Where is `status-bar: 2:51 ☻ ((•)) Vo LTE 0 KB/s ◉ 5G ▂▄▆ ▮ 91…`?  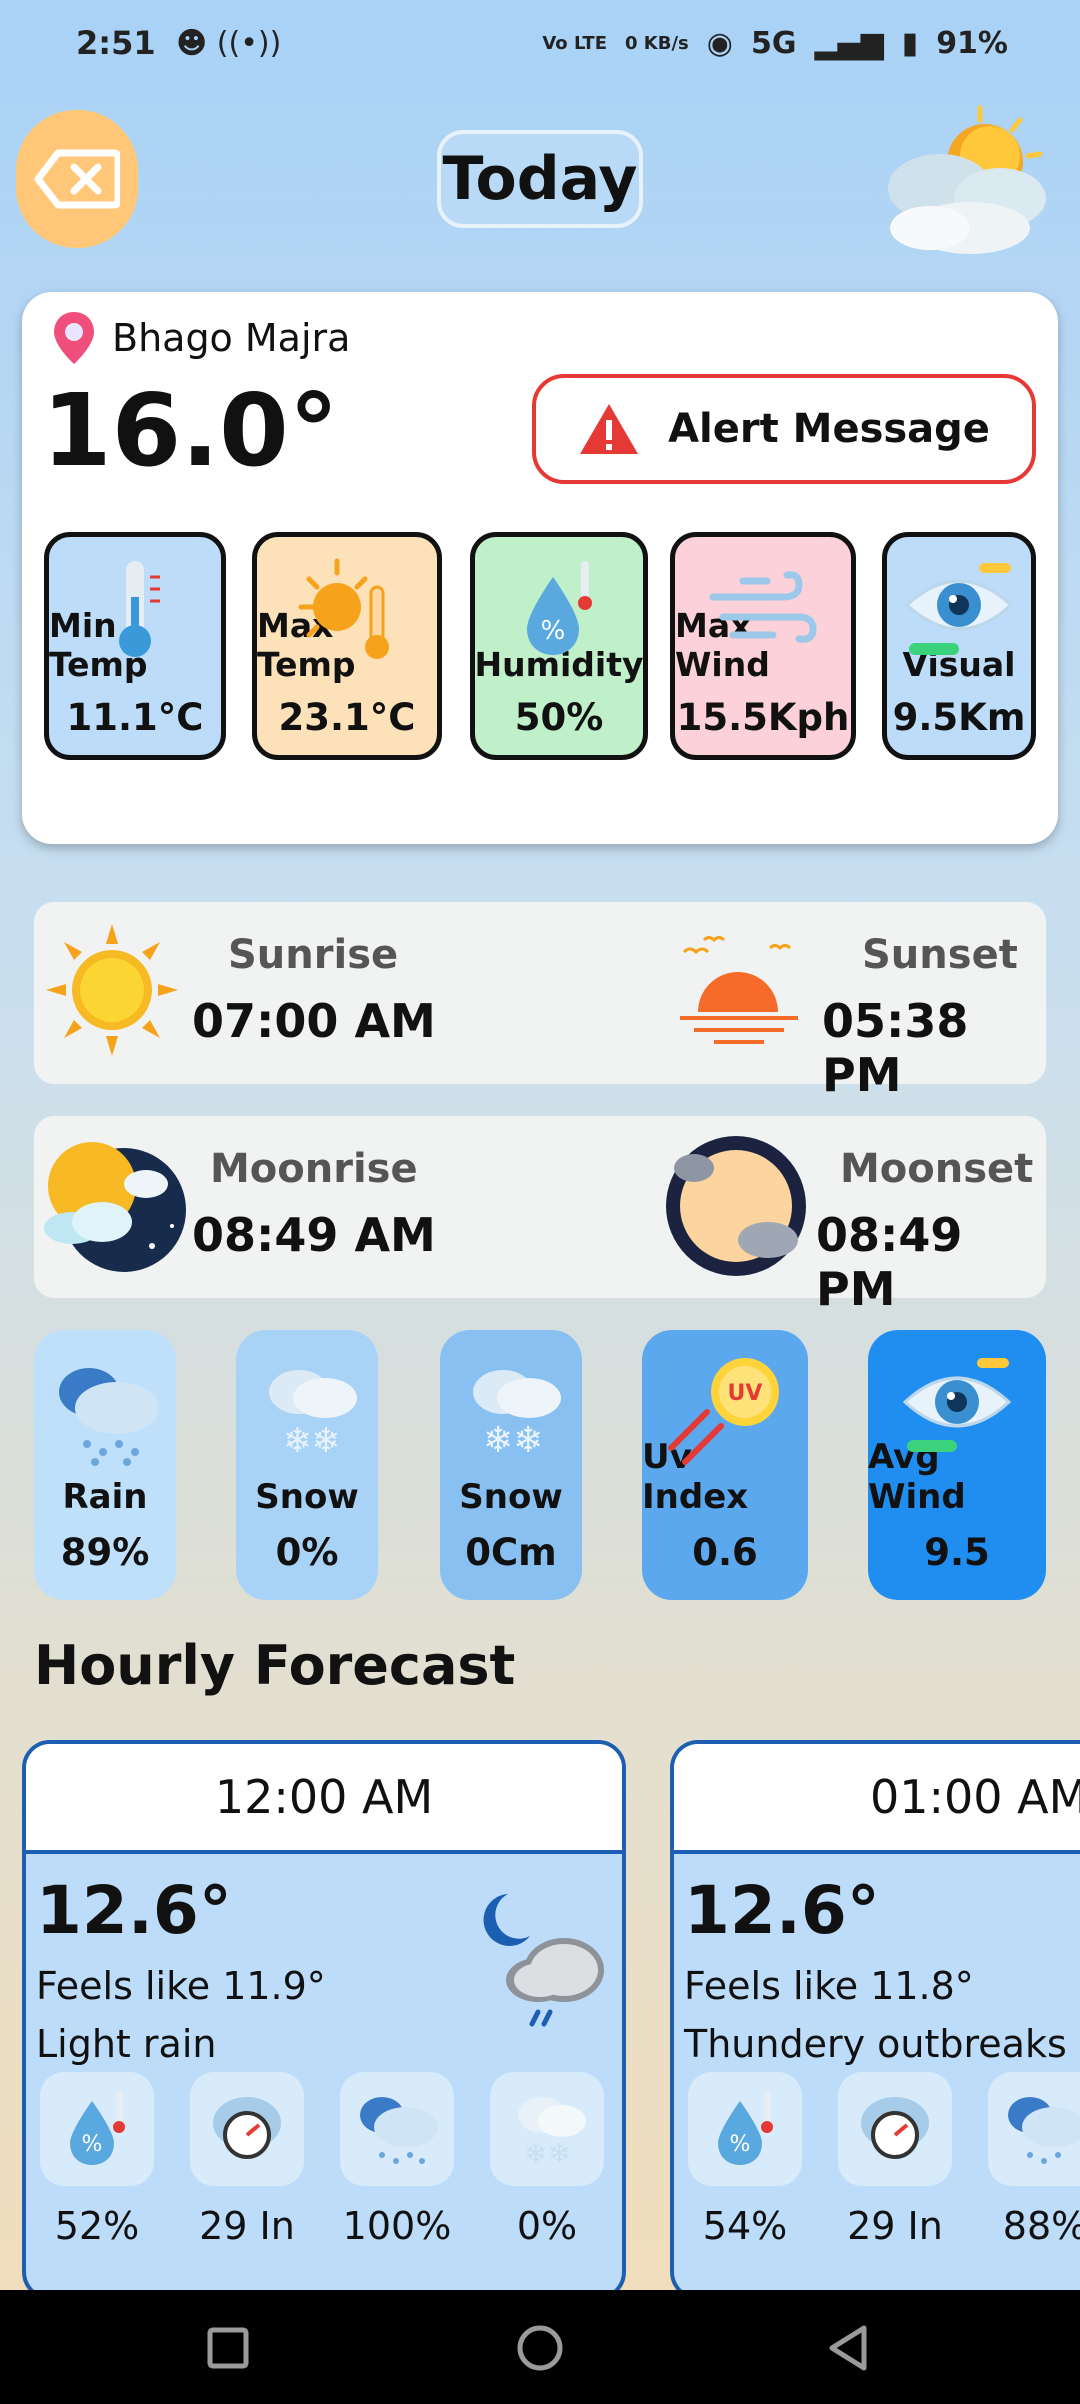 status-bar: 2:51 ☻ ((•)) Vo LTE 0 KB/s ◉ 5G ▂▄▆ ▮ 91… is located at coordinates (540, 45).